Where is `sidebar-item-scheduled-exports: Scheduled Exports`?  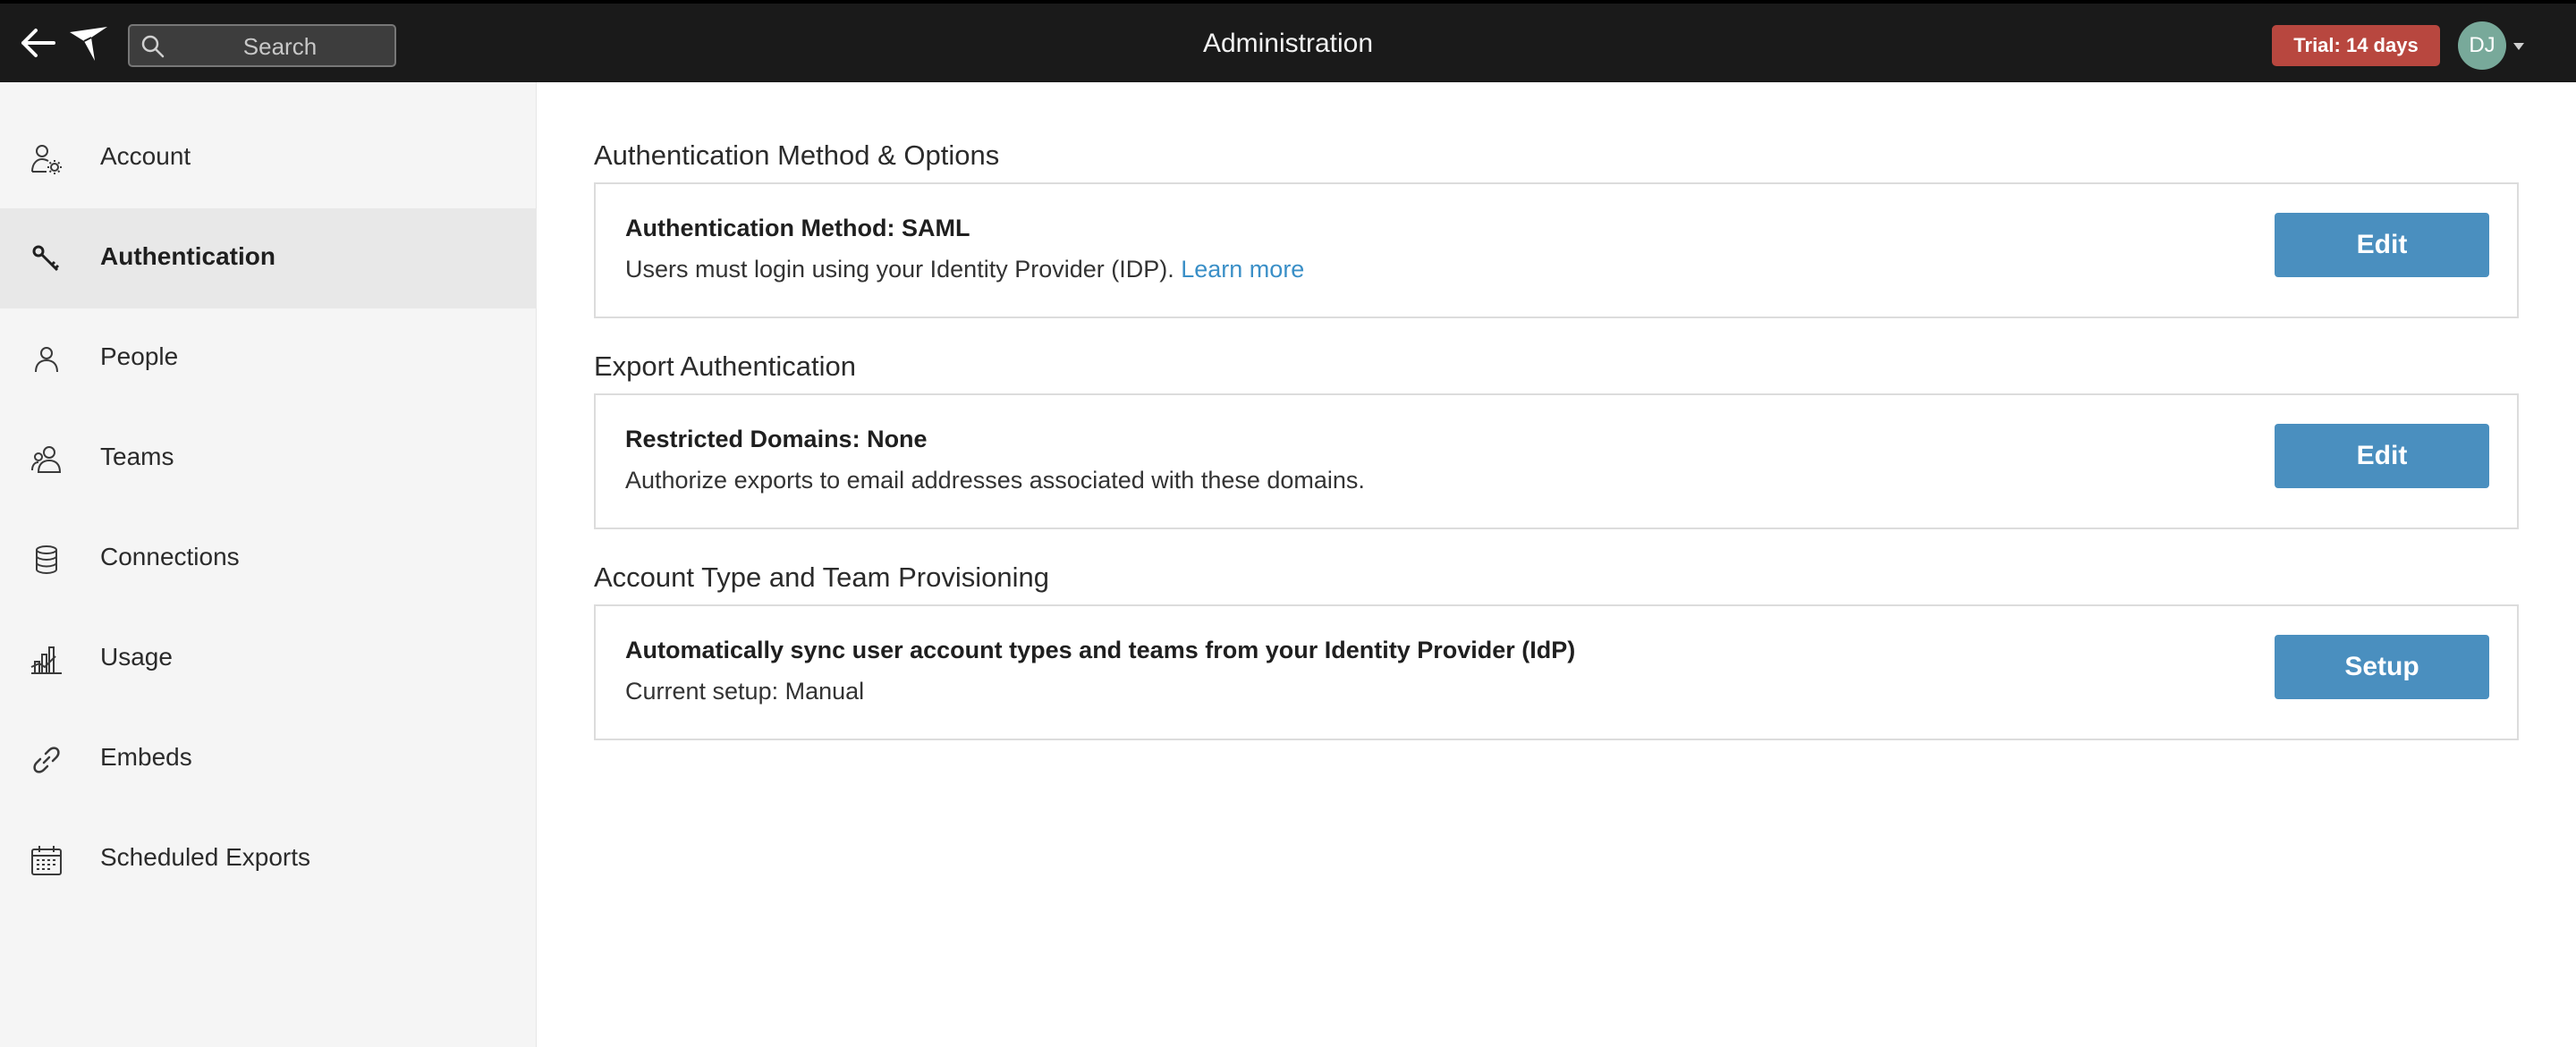 sidebar-item-scheduled-exports: Scheduled Exports is located at coordinates (268, 859).